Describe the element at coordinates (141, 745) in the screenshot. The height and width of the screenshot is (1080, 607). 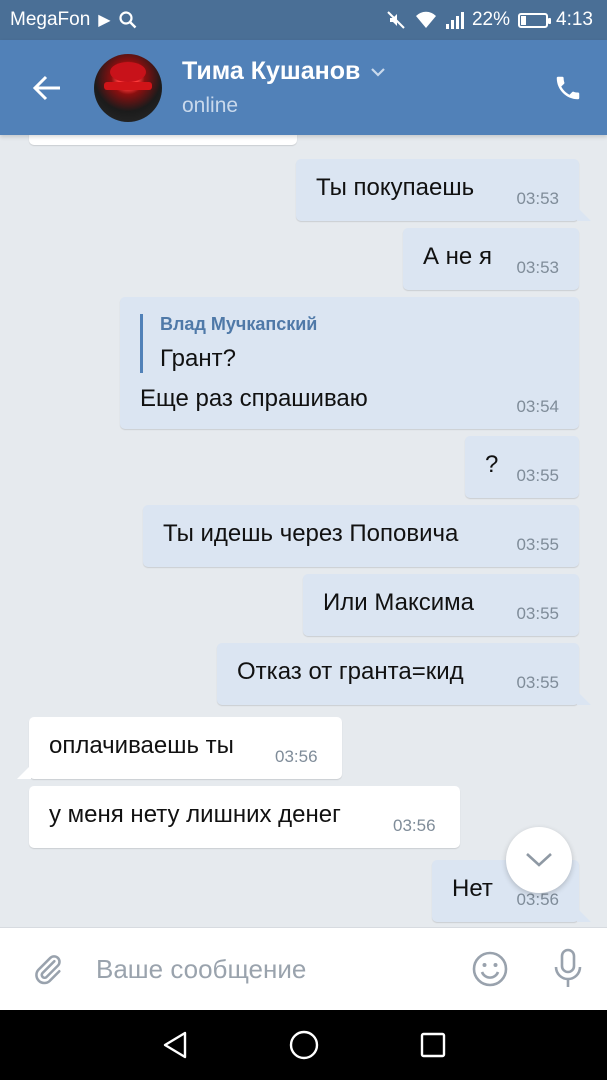
I see `message-text: оплачиваешь ты` at that location.